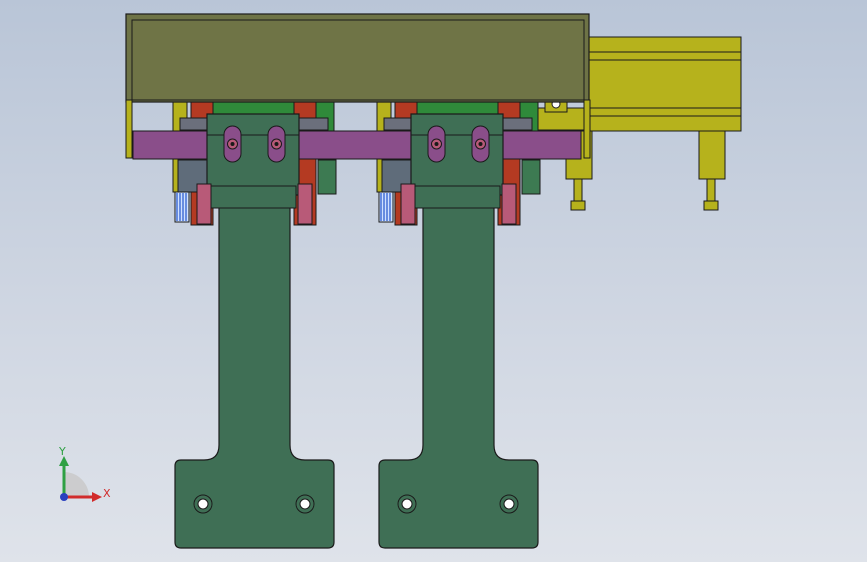 The image size is (867, 562). What do you see at coordinates (712, 155) in the screenshot?
I see `rod-right` at bounding box center [712, 155].